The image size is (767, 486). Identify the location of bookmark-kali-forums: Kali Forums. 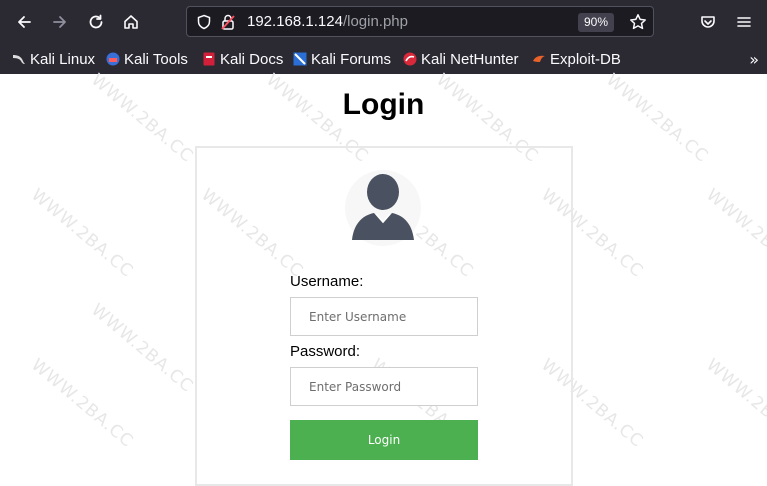
(342, 59).